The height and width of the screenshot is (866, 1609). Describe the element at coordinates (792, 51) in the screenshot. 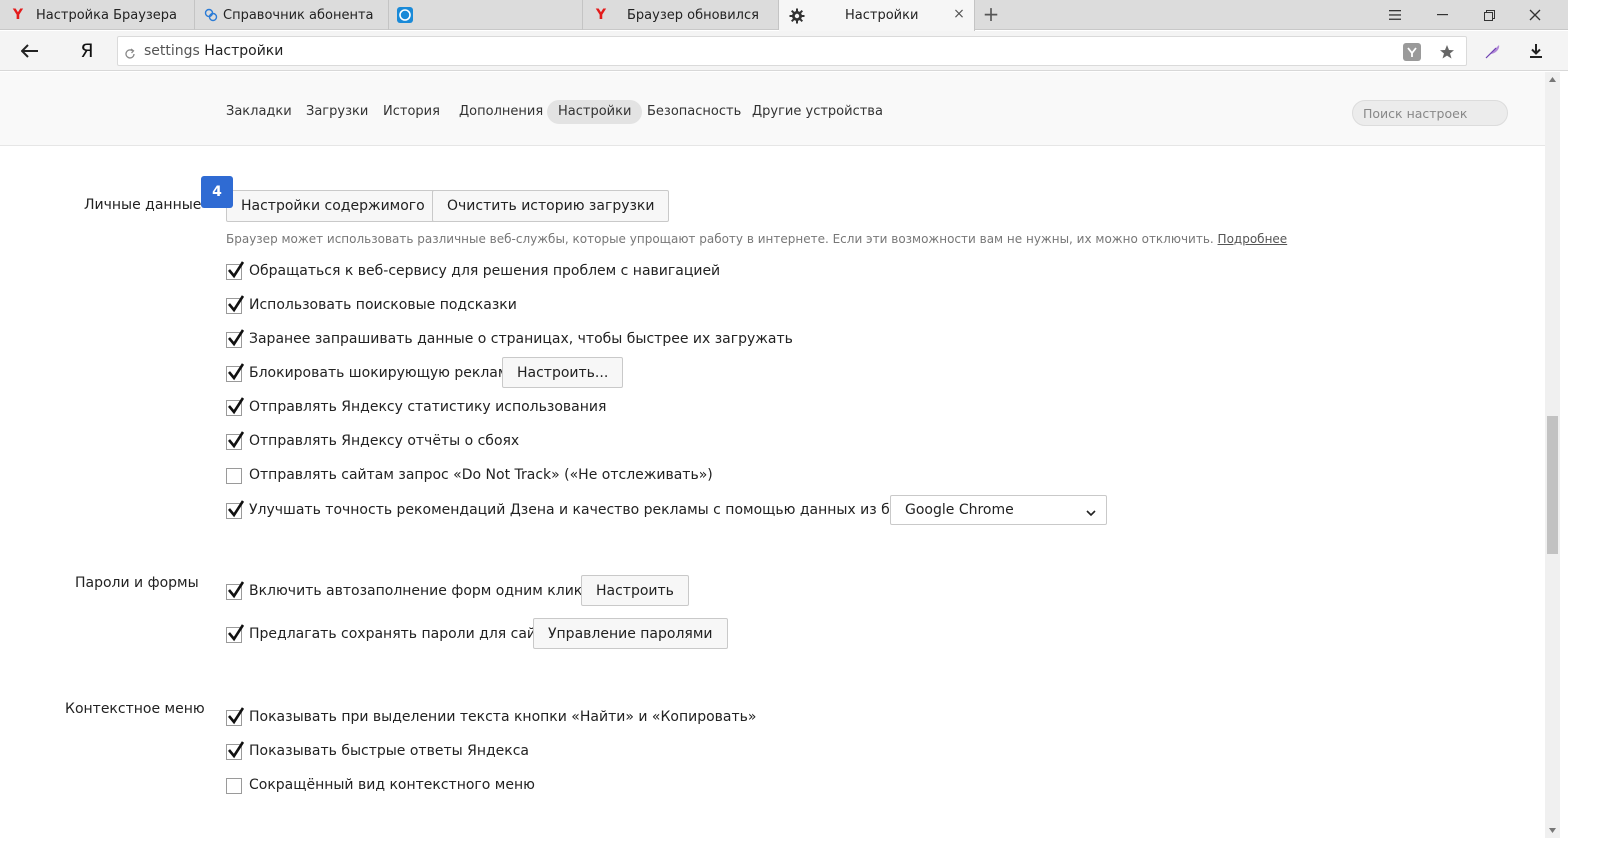

I see `address-bar: settings Настройки` at that location.